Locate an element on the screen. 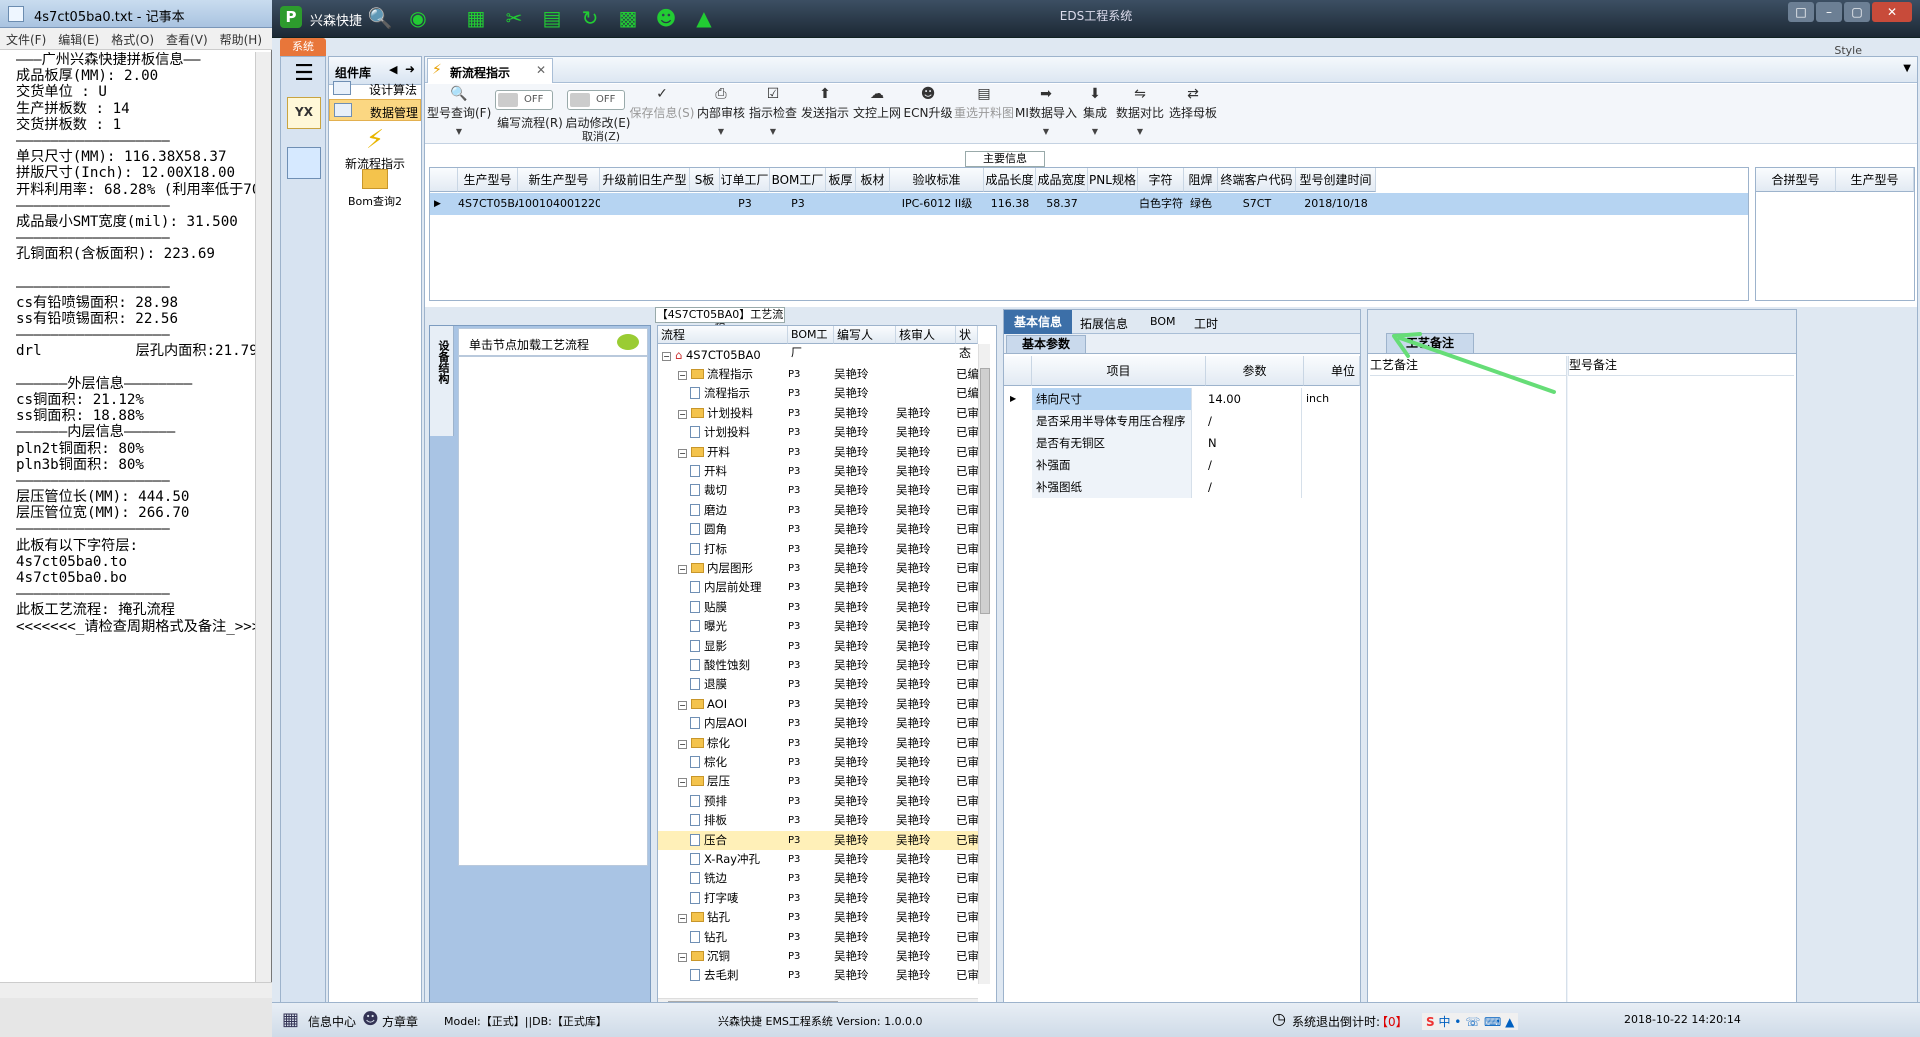  menu-edit: 编辑(E) is located at coordinates (78, 39).